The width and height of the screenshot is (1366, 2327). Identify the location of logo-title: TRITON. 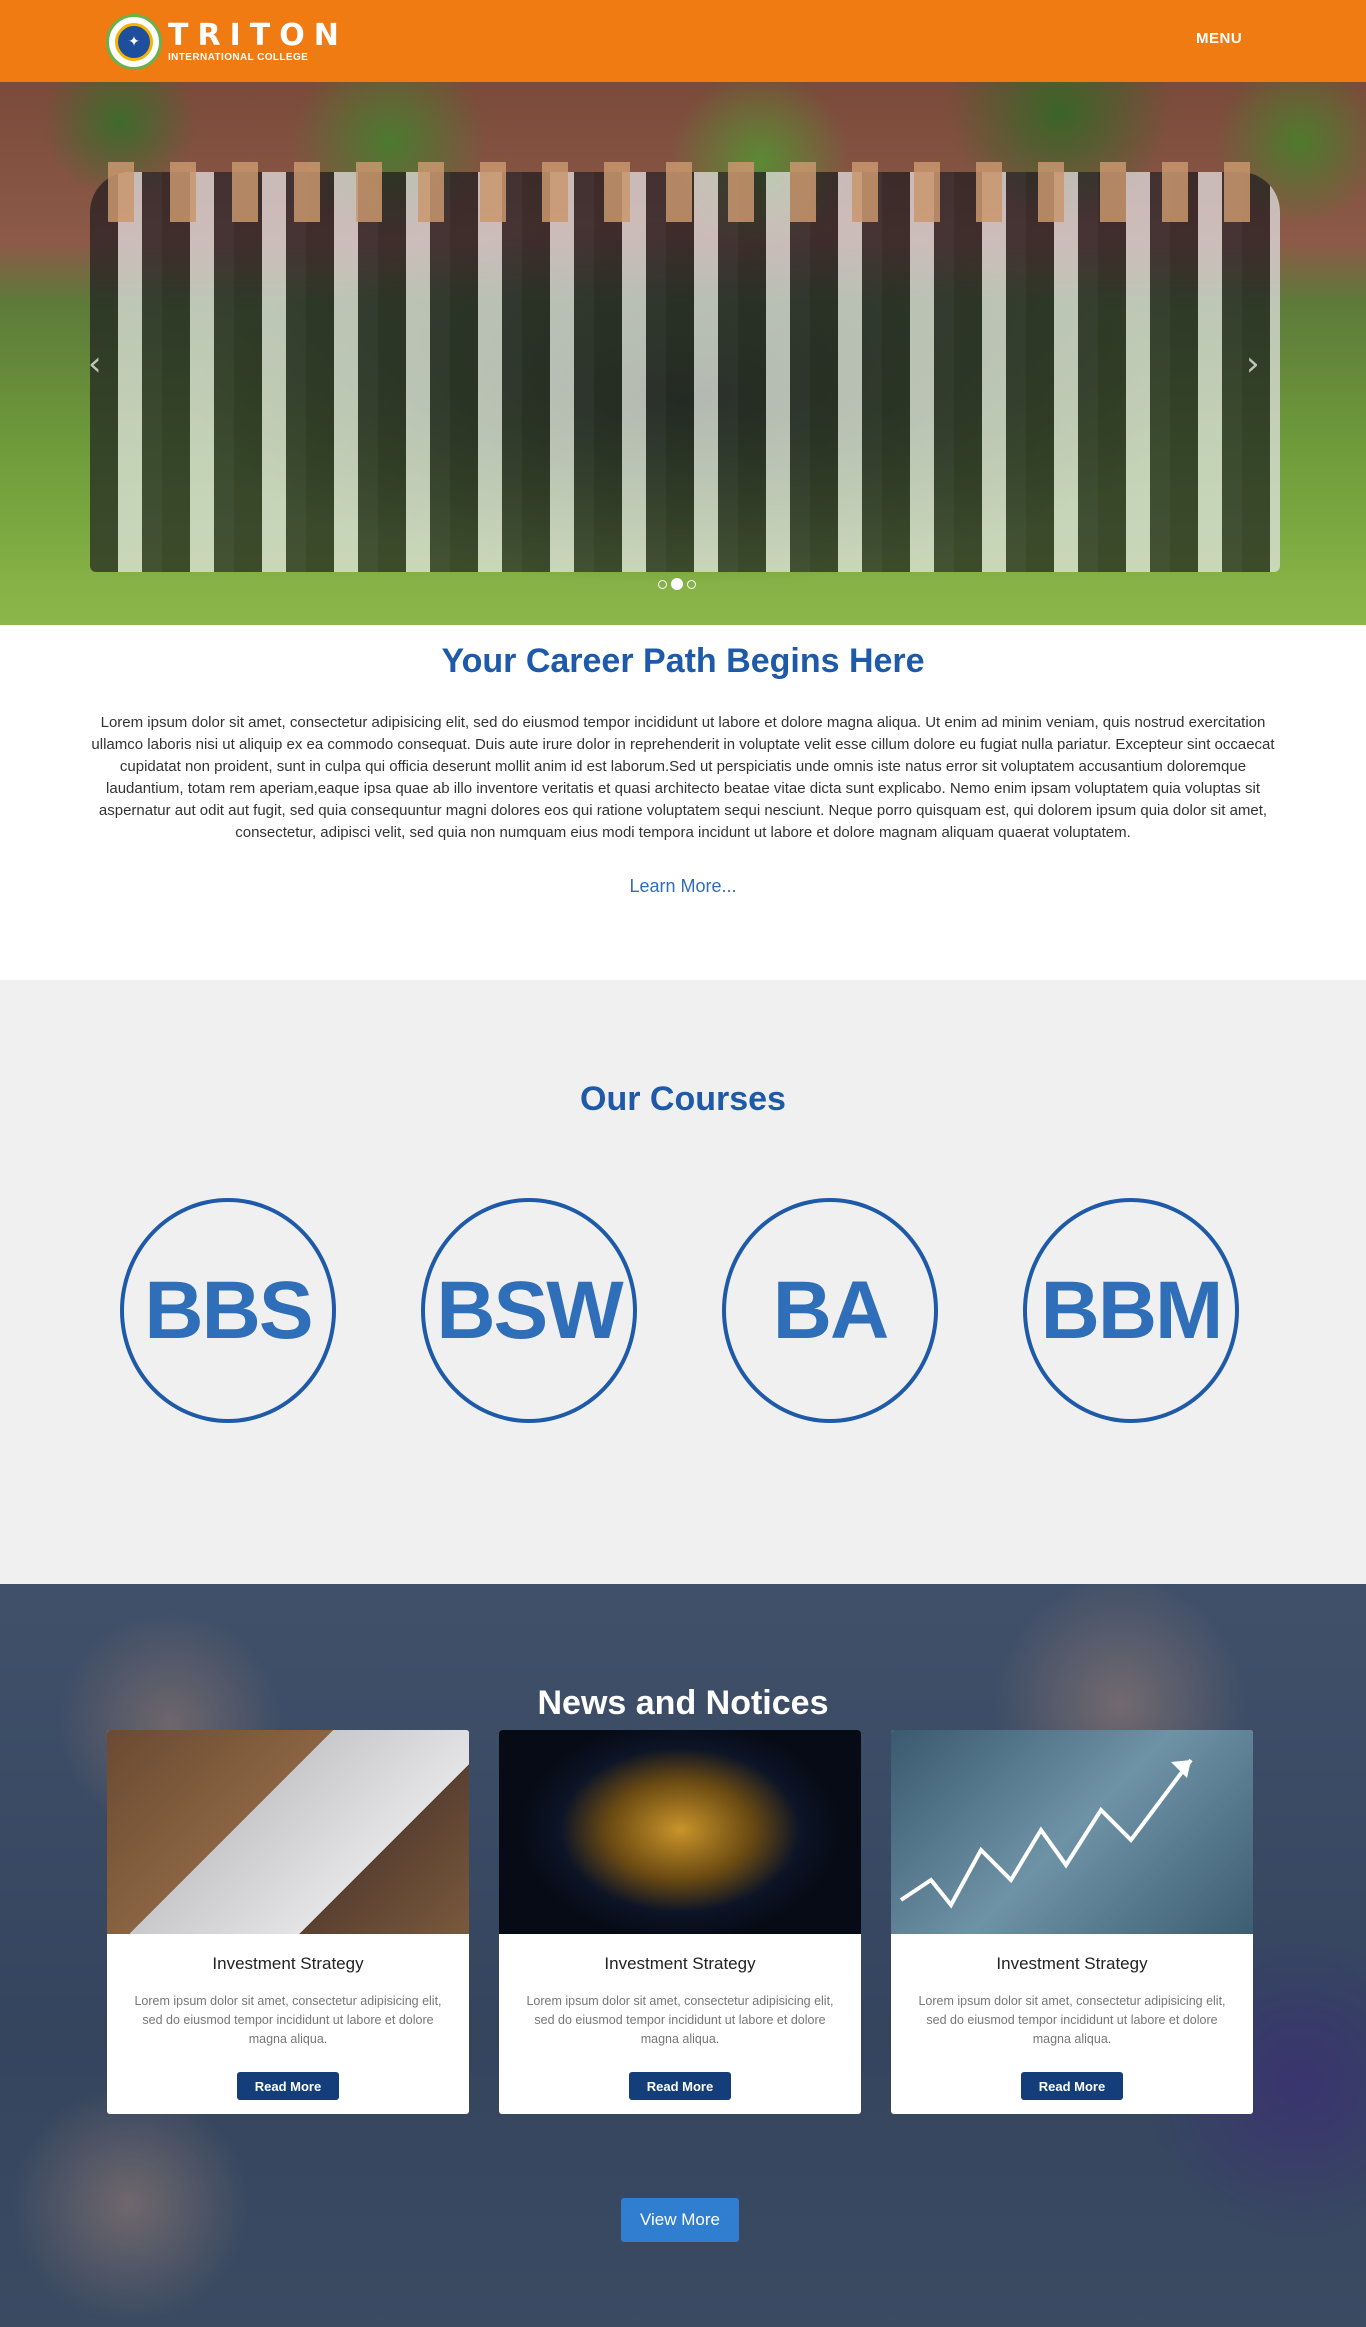
(258, 35).